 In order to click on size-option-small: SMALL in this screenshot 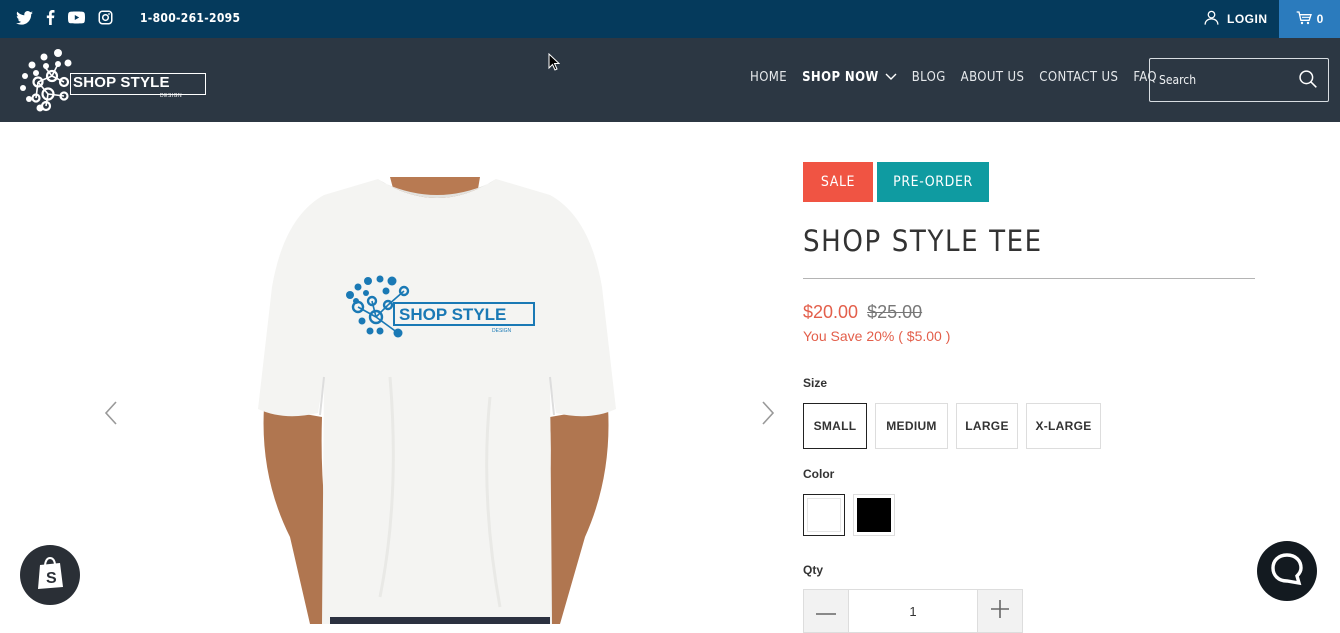, I will do `click(835, 426)`.